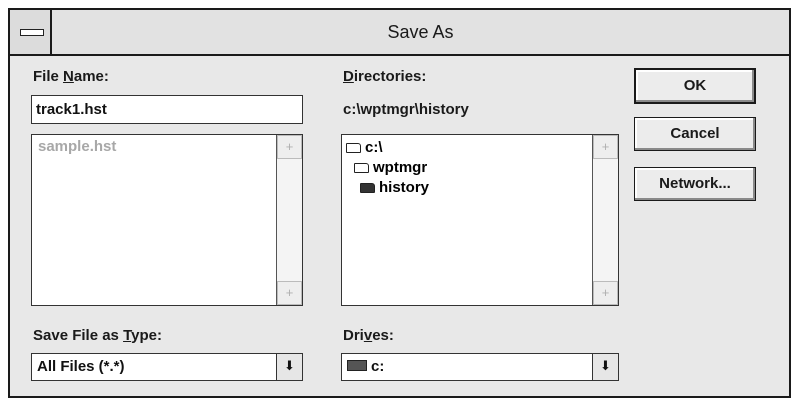 This screenshot has height=407, width=799. What do you see at coordinates (364, 147) in the screenshot?
I see `directory-item-root: c:\` at bounding box center [364, 147].